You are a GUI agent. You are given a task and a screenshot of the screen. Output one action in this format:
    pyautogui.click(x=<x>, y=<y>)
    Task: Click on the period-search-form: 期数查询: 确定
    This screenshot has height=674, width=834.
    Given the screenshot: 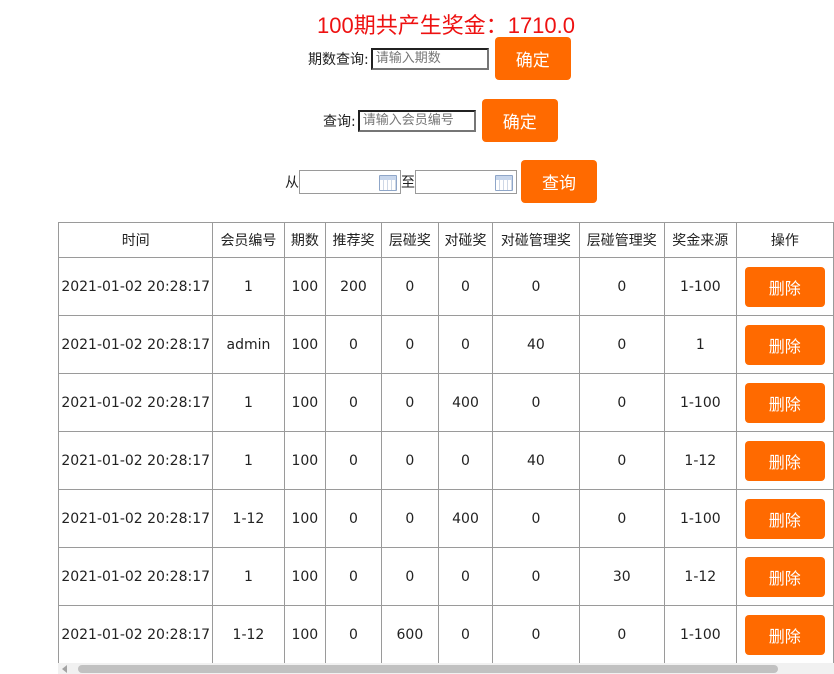 What is the action you would take?
    pyautogui.click(x=439, y=58)
    